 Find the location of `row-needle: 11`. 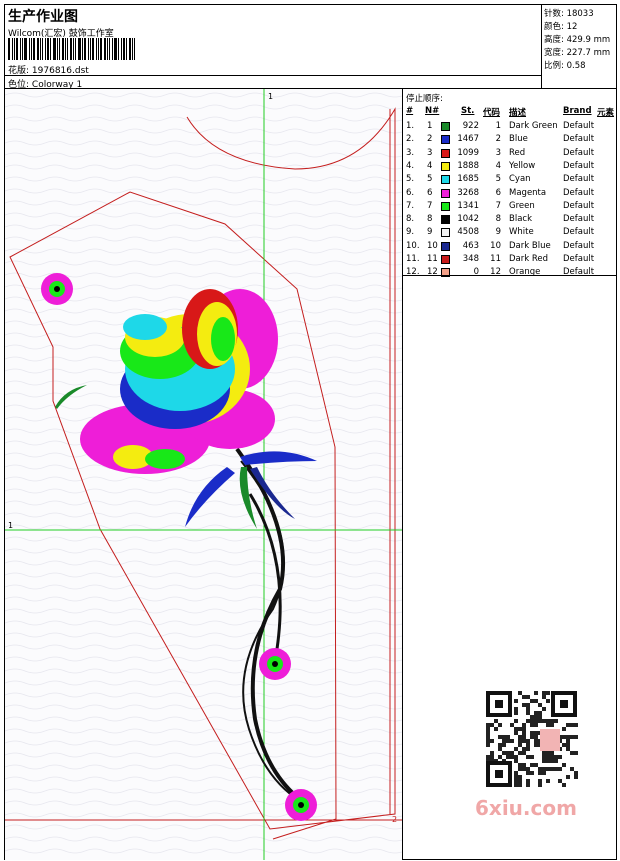

row-needle: 11 is located at coordinates (432, 259).